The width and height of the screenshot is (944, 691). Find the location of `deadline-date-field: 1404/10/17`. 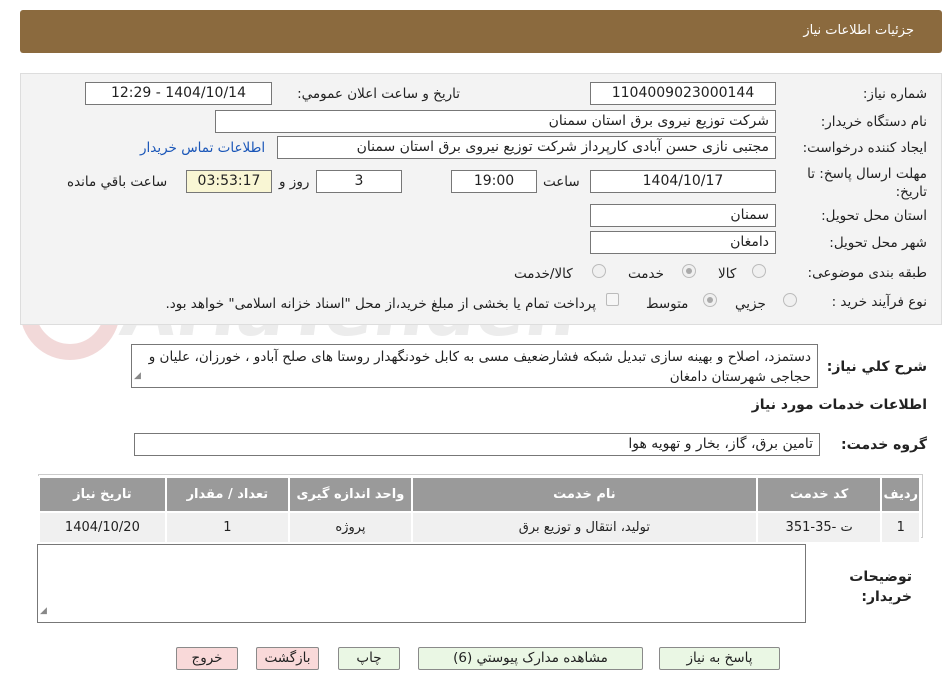

deadline-date-field: 1404/10/17 is located at coordinates (683, 181).